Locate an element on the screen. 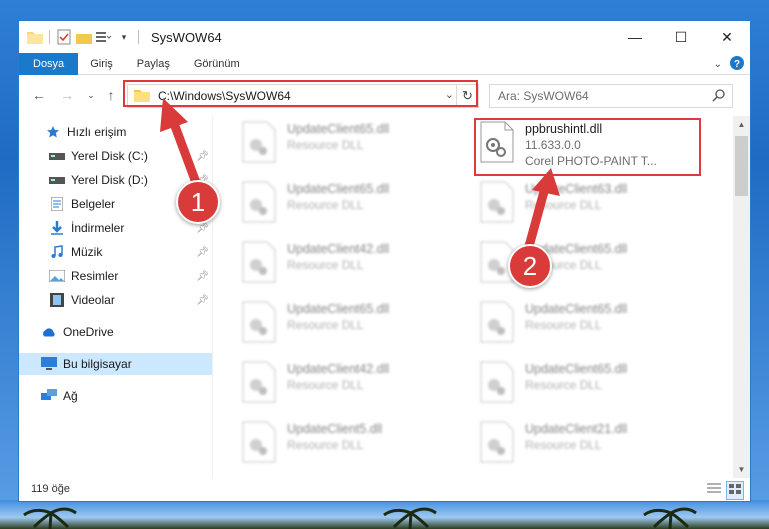 This screenshot has width=769, height=529. properties-icon is located at coordinates (64, 37).